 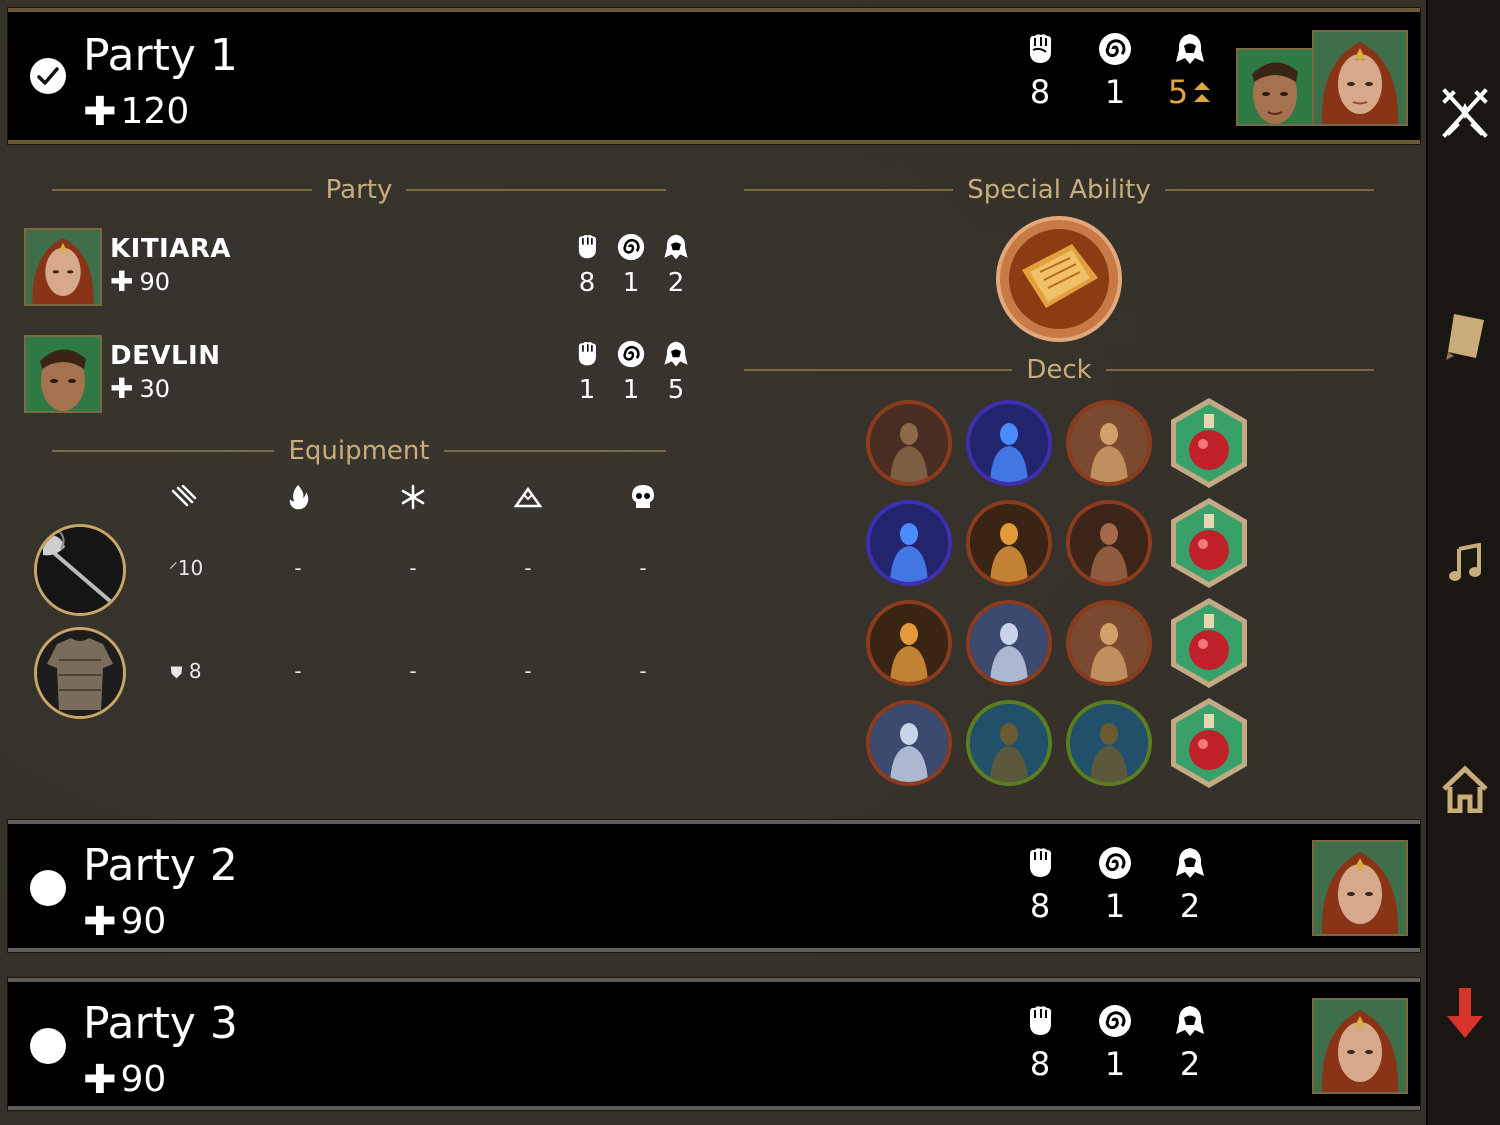 I want to click on kitiara-member-portrait, so click(x=63, y=267).